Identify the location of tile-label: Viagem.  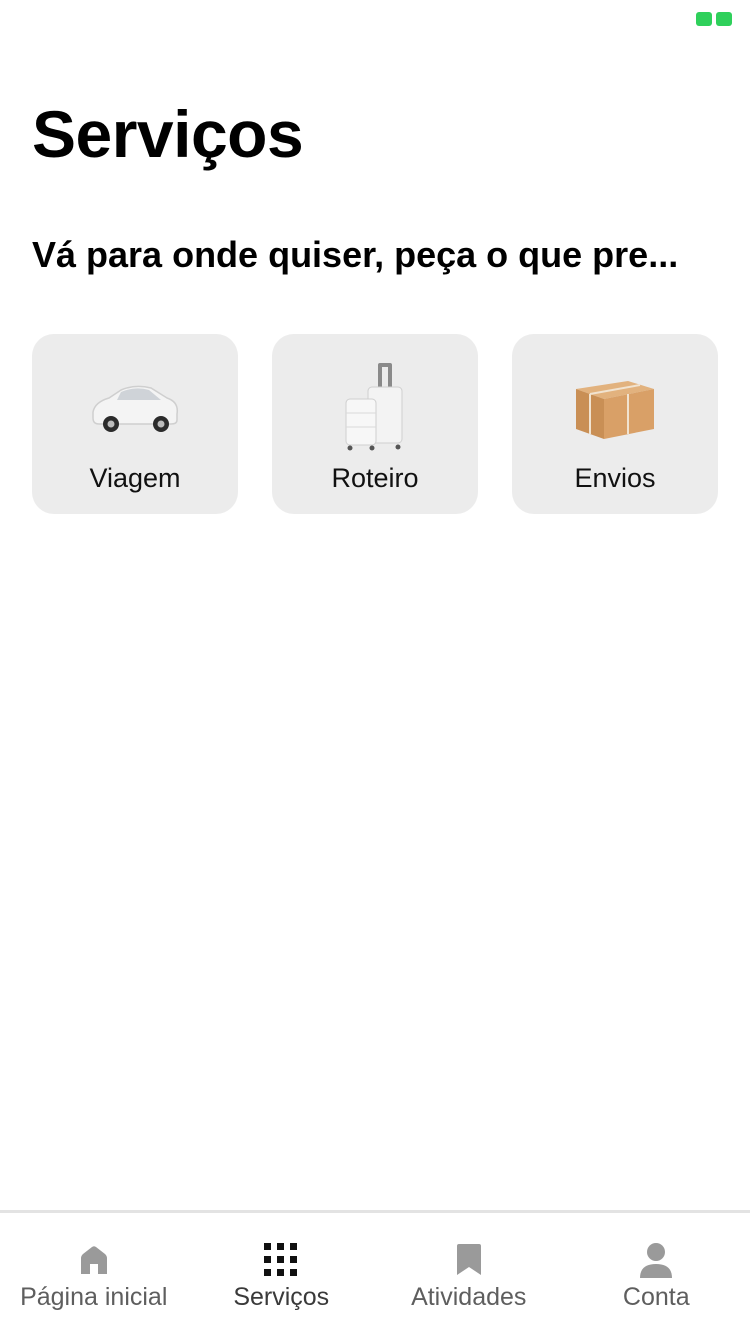
(135, 478).